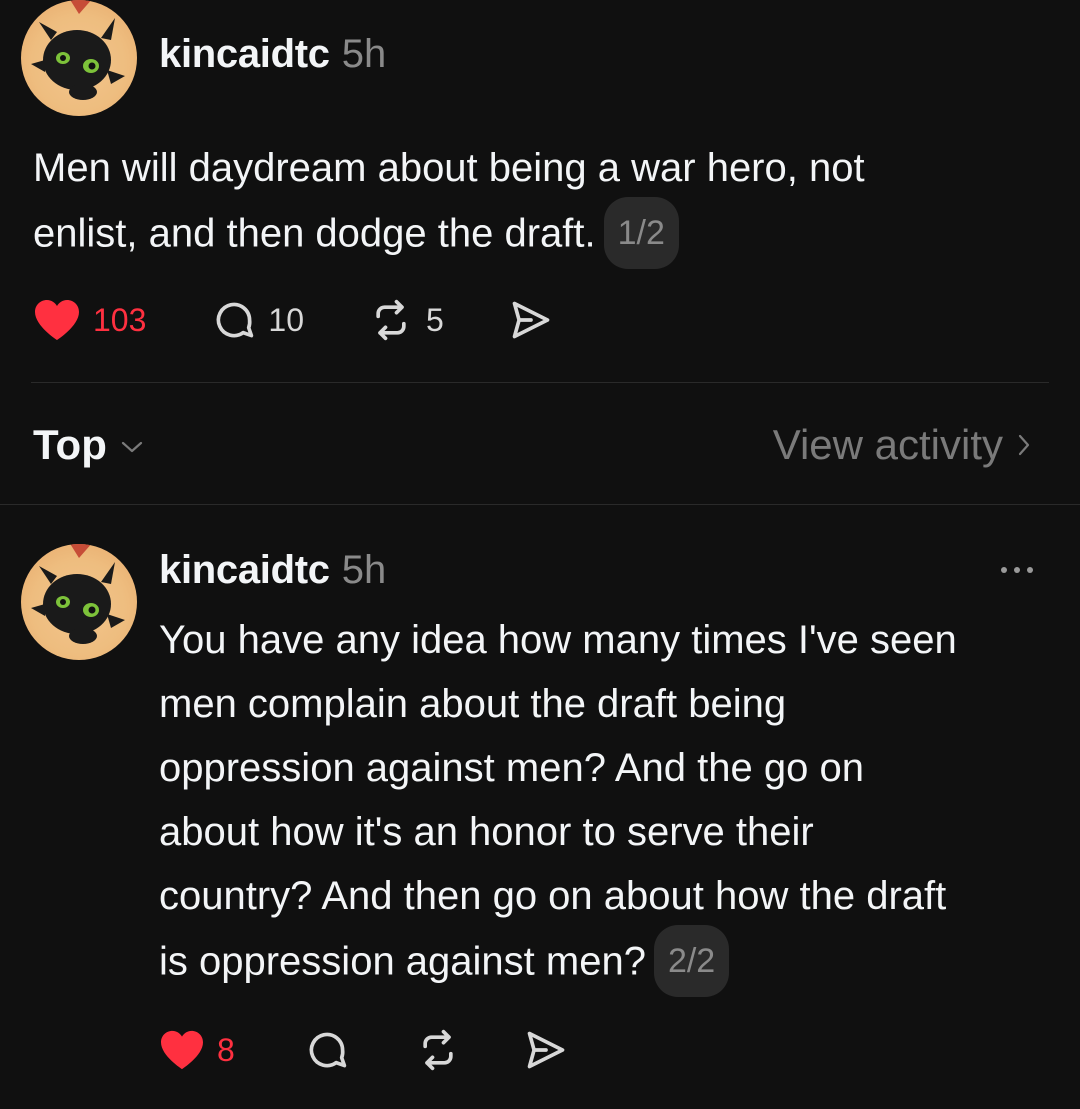 The image size is (1080, 1109). Describe the element at coordinates (258, 320) in the screenshot. I see `reply-button: 10` at that location.